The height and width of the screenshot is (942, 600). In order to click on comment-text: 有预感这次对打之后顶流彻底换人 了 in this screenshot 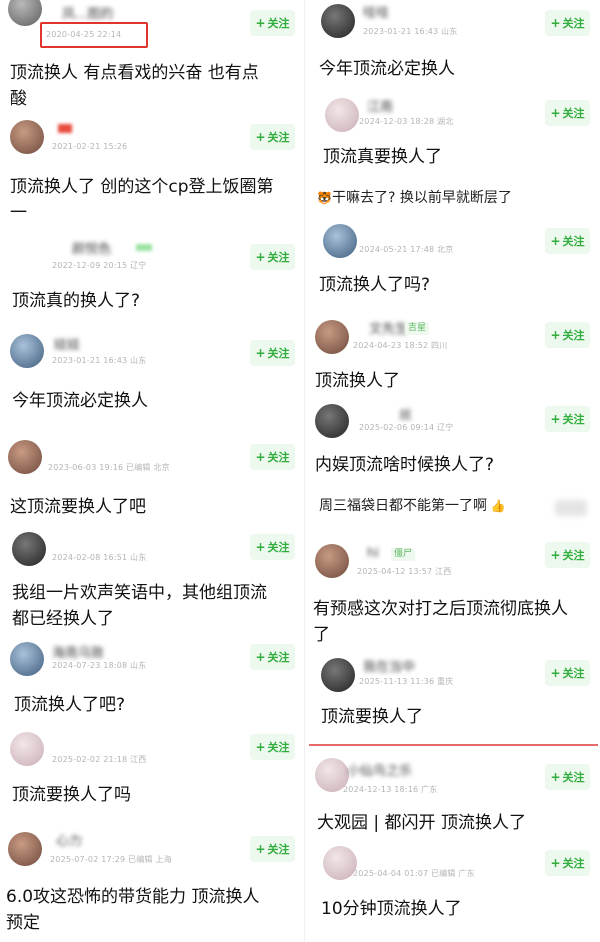, I will do `click(440, 622)`.